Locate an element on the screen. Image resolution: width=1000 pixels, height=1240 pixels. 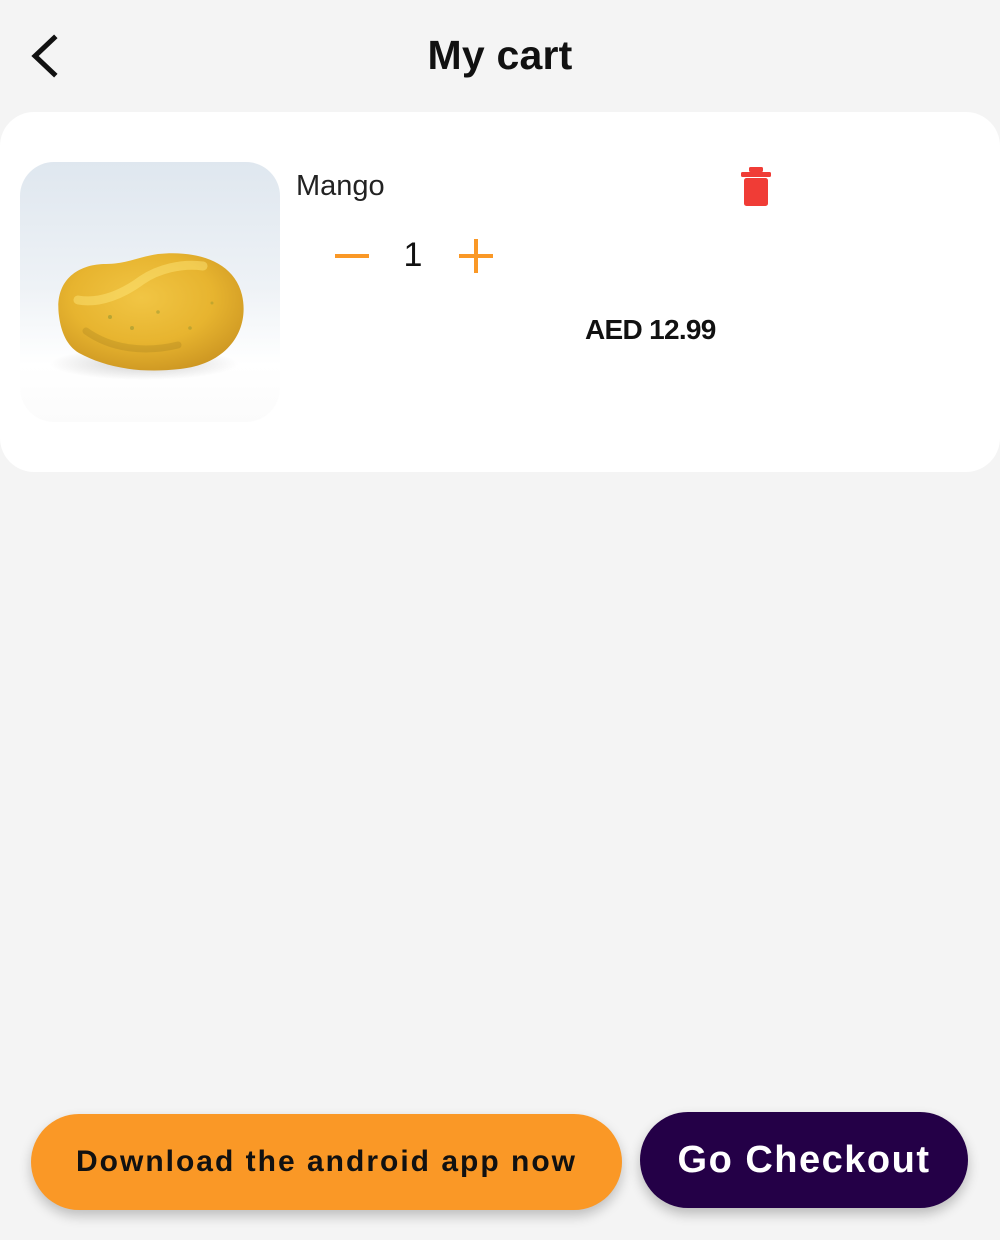
delete-item-button is located at coordinates (756, 187).